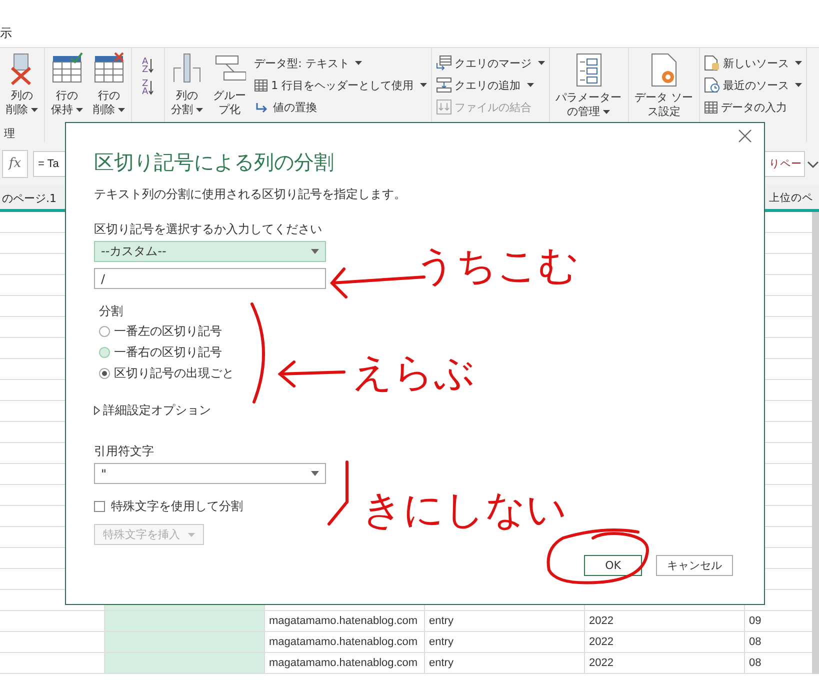 Image resolution: width=819 pixels, height=680 pixels. What do you see at coordinates (152, 410) in the screenshot?
I see `advanced-options-toggle: 詳細設定オプション` at bounding box center [152, 410].